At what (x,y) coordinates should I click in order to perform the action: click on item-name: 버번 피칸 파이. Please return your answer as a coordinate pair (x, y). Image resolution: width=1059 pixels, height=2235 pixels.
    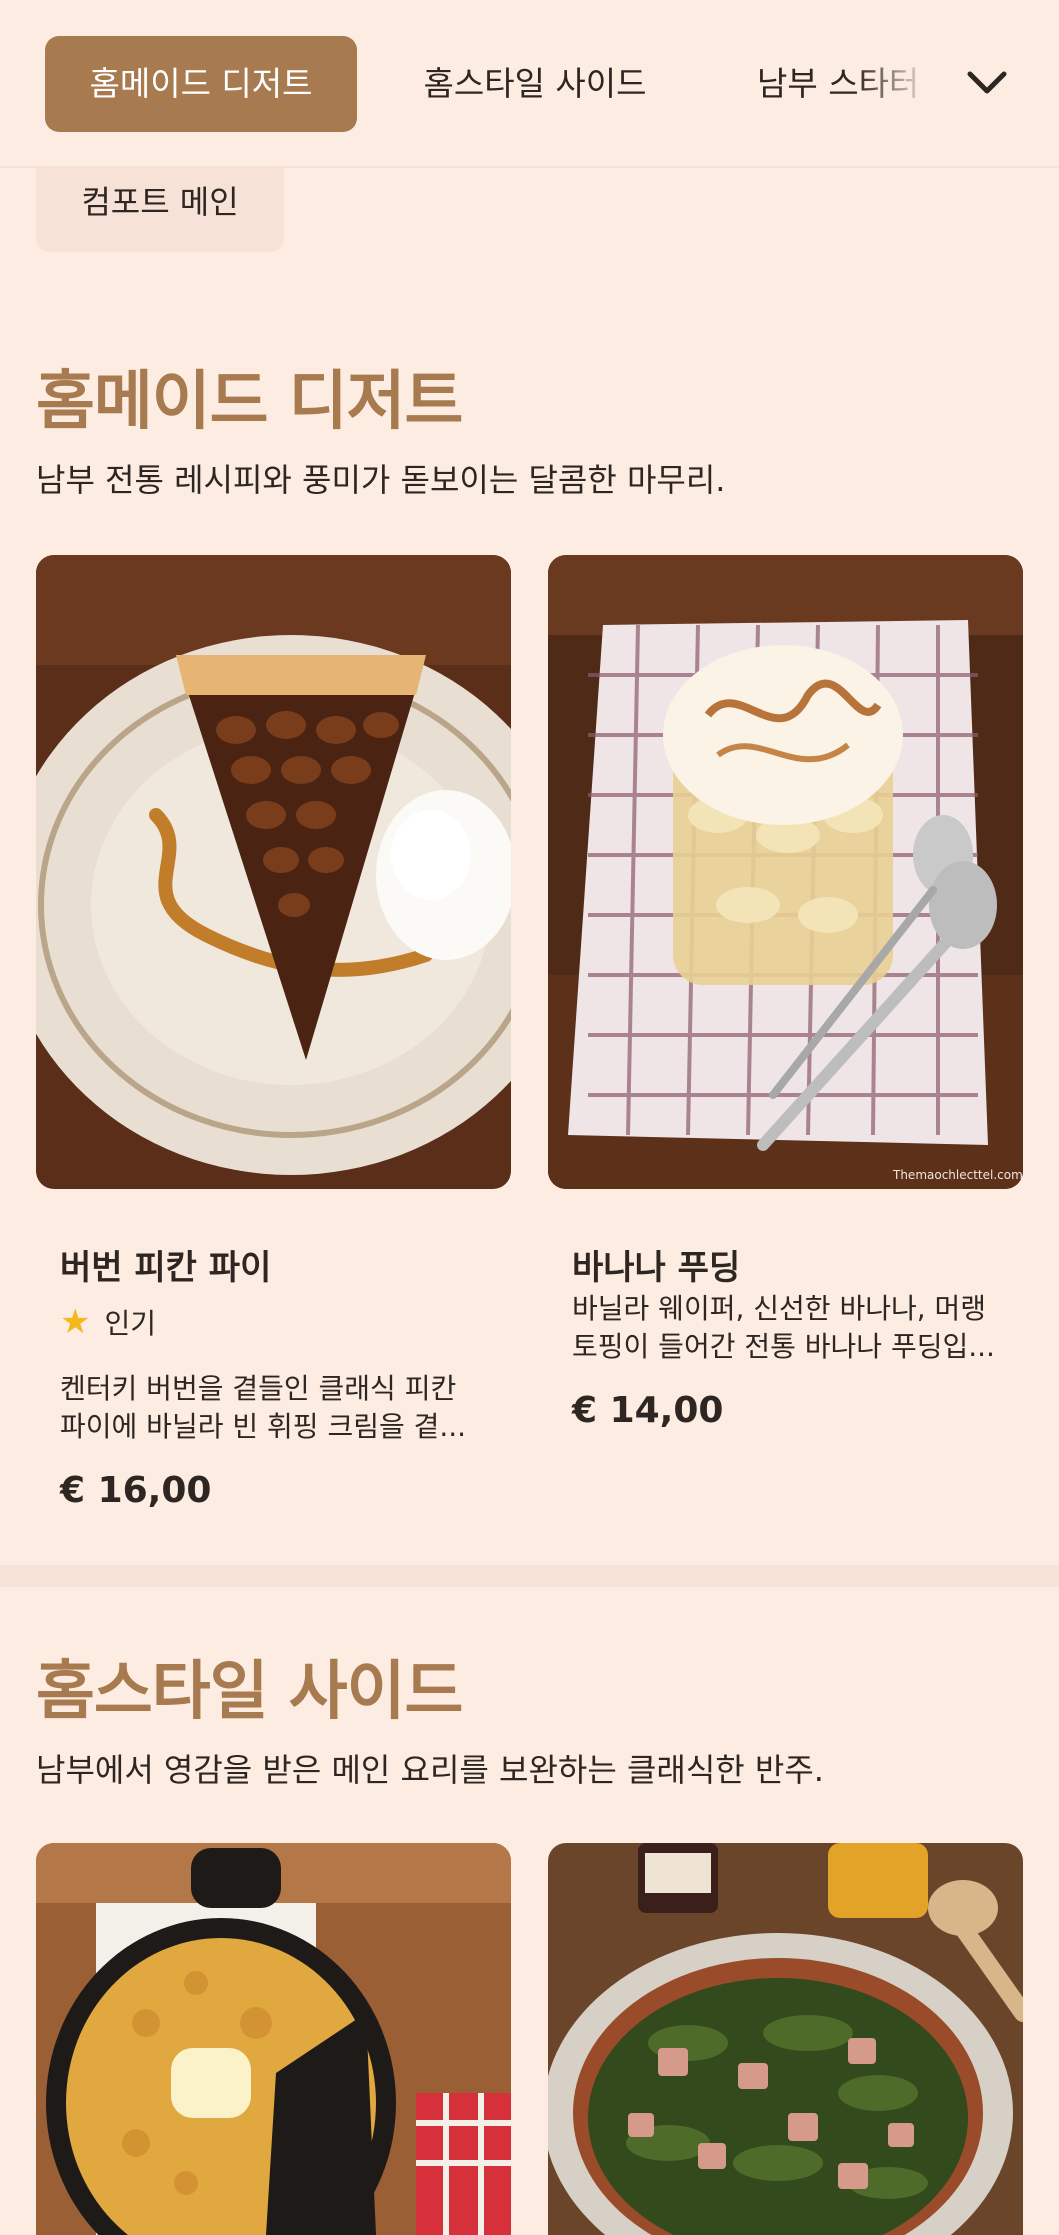
    Looking at the image, I should click on (166, 1268).